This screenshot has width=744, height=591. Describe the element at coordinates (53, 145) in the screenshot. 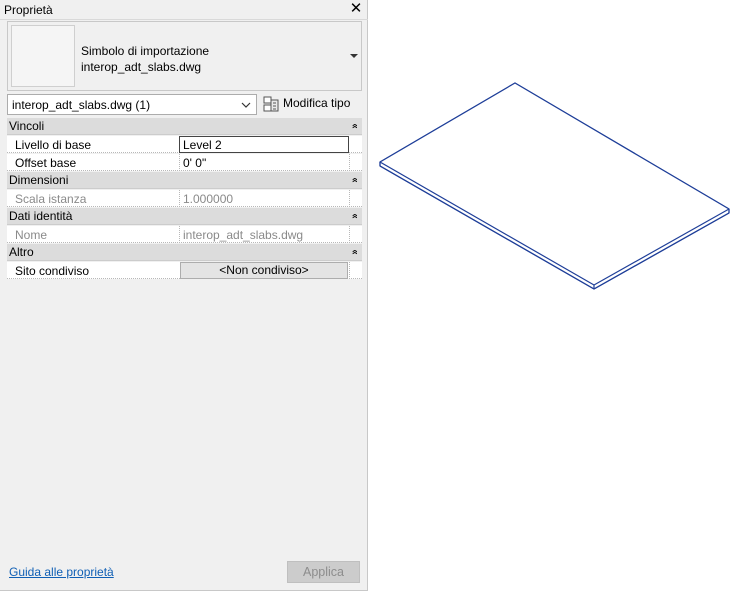

I see `property-label: Livello di base` at that location.